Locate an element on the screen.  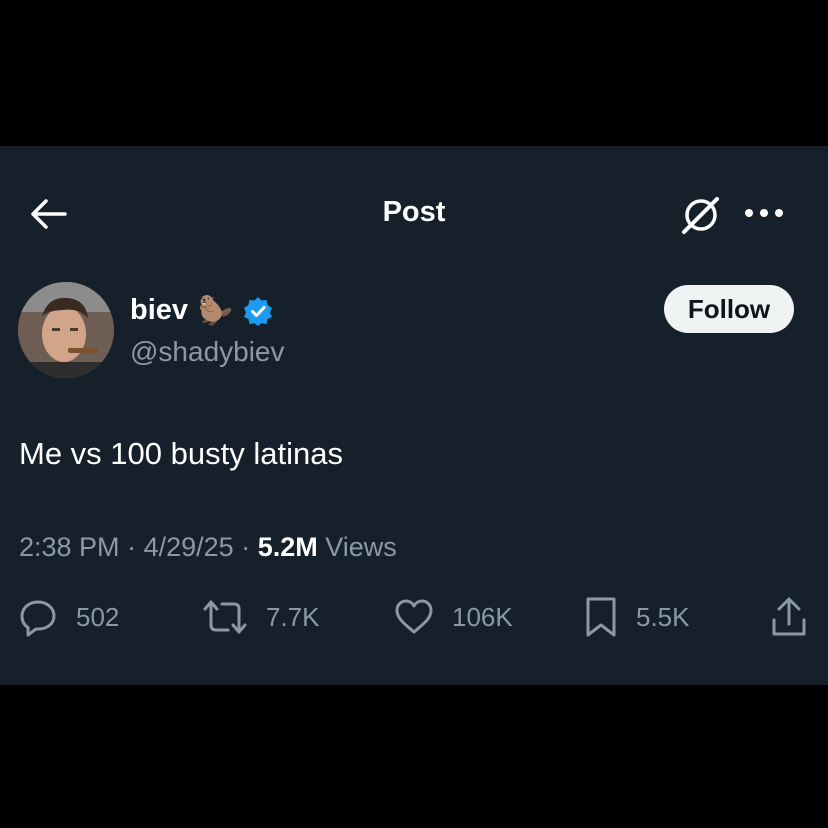
author-name-row: biev 🦫 is located at coordinates (201, 310).